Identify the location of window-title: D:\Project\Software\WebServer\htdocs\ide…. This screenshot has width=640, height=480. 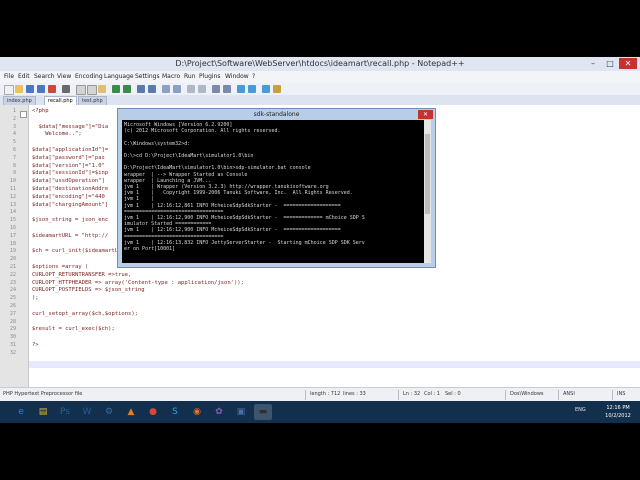
(320, 63).